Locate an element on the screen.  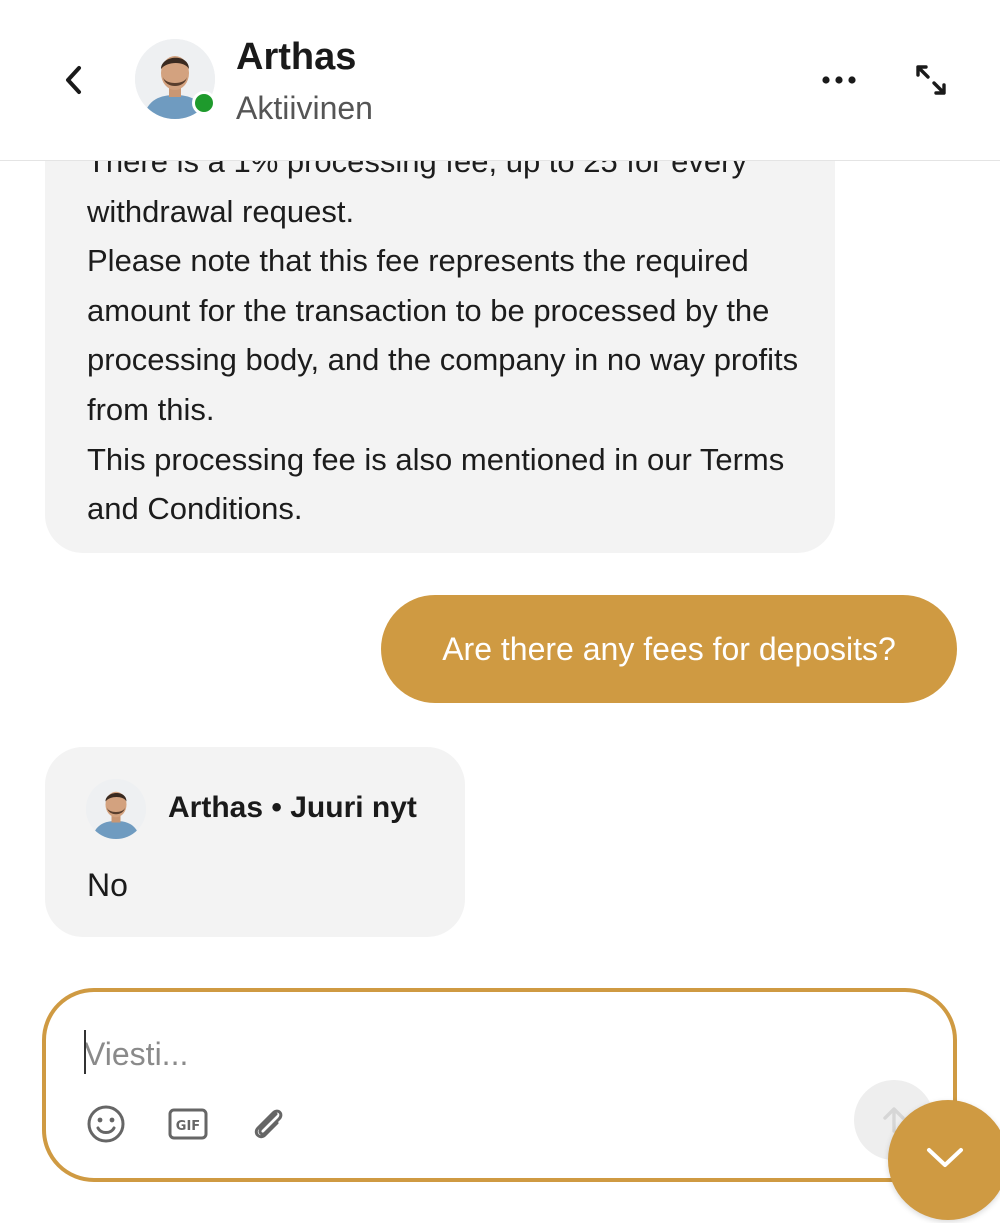
back-button is located at coordinates (74, 80).